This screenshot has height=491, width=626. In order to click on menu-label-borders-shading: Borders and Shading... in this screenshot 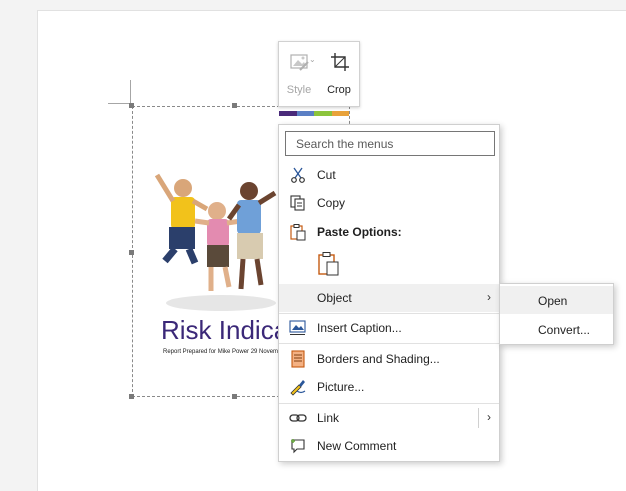, I will do `click(378, 359)`.